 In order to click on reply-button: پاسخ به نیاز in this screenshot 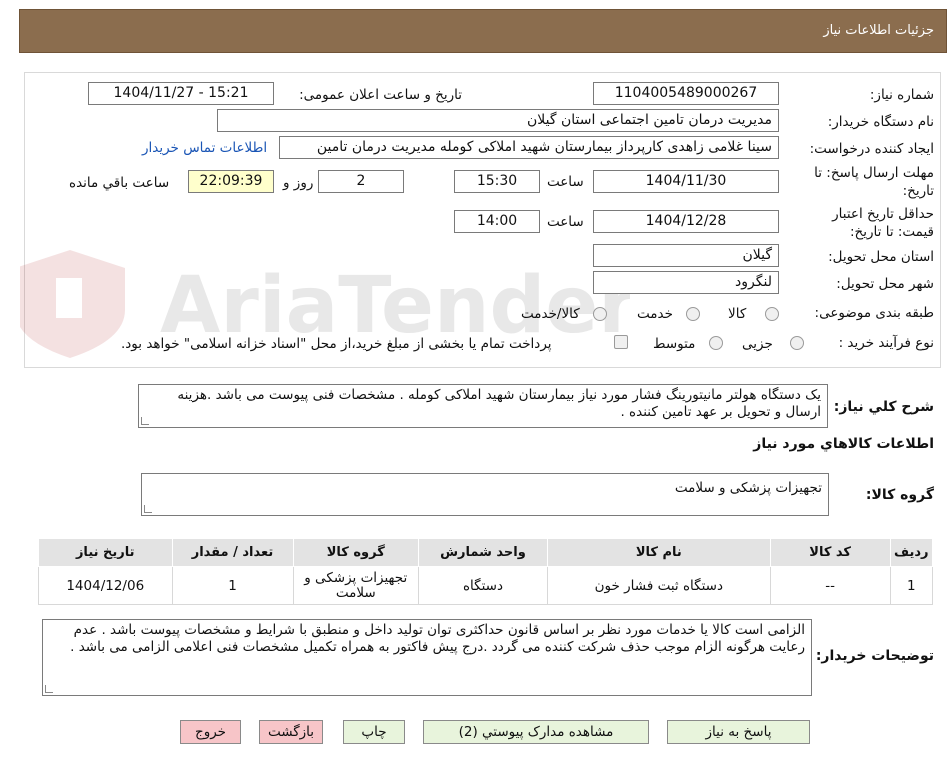, I will do `click(738, 732)`.